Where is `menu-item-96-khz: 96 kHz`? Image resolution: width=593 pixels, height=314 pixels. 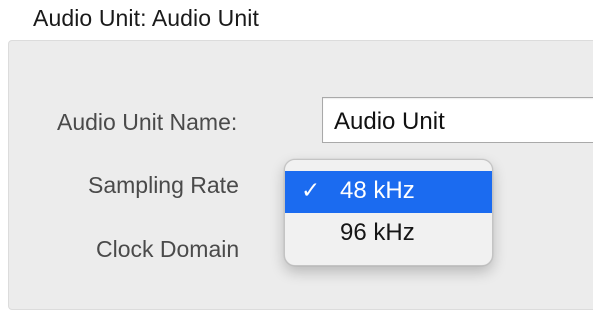 menu-item-96-khz: 96 kHz is located at coordinates (388, 234).